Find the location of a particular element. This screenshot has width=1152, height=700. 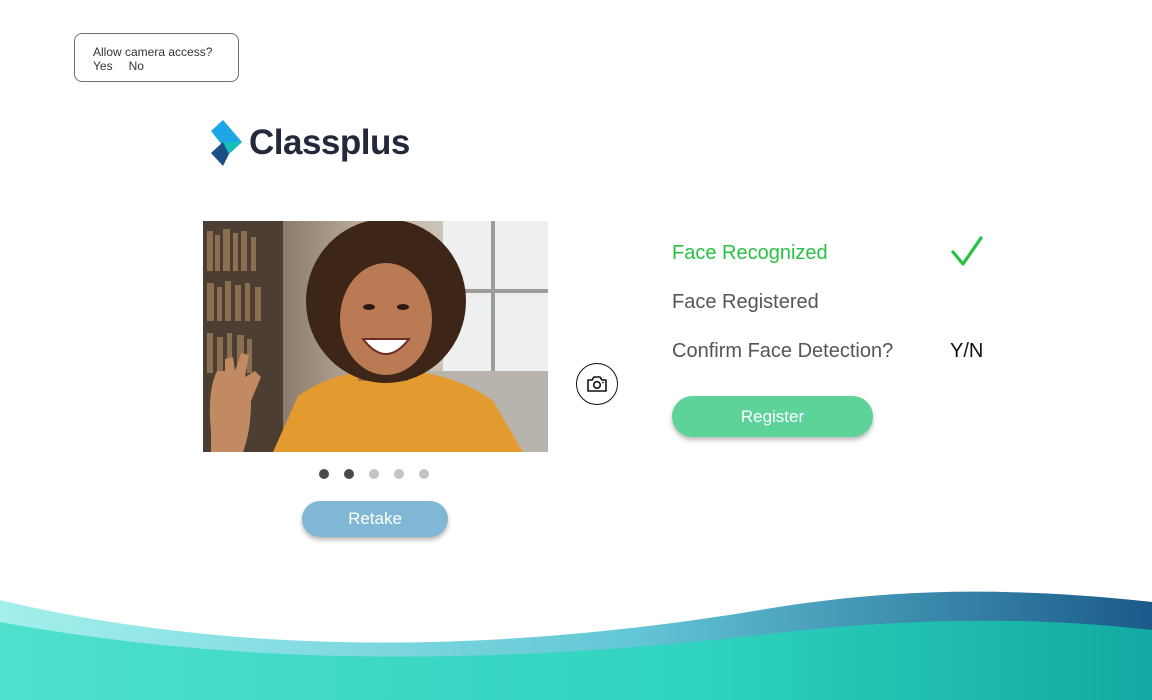

face-registered-status: Face Registered is located at coordinates (745, 302).